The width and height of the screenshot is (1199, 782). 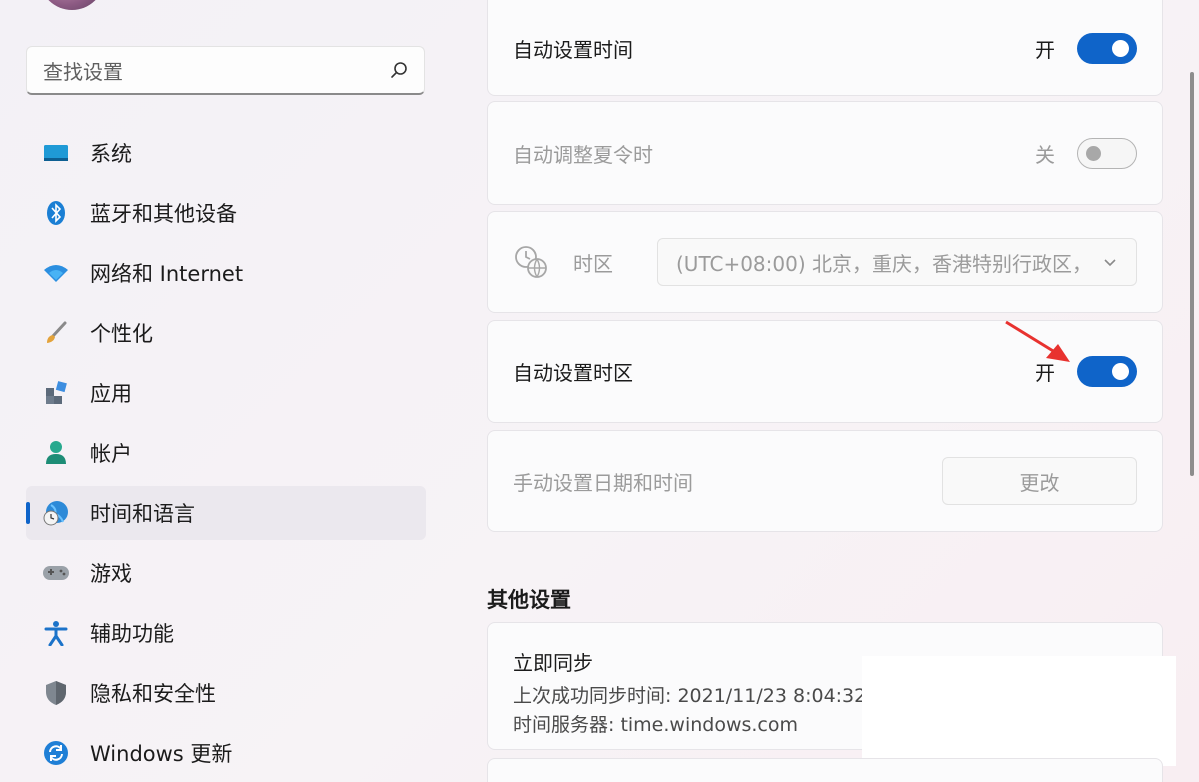 What do you see at coordinates (83, 71) in the screenshot?
I see `search-placeholder: 查找设置` at bounding box center [83, 71].